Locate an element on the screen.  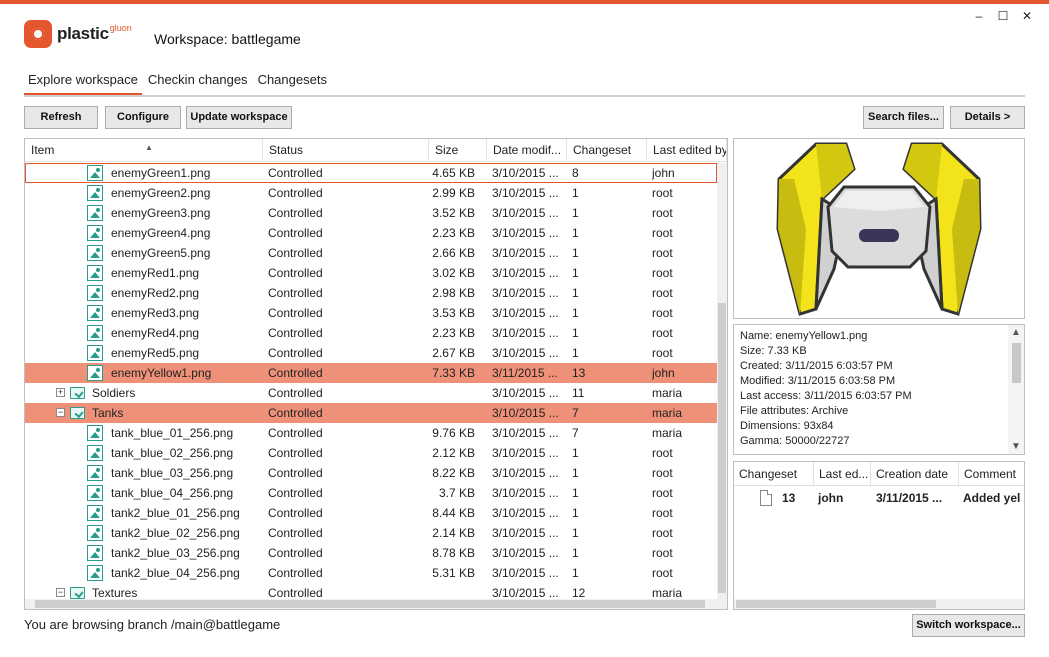
close-button: ✕ is located at coordinates (1027, 16).